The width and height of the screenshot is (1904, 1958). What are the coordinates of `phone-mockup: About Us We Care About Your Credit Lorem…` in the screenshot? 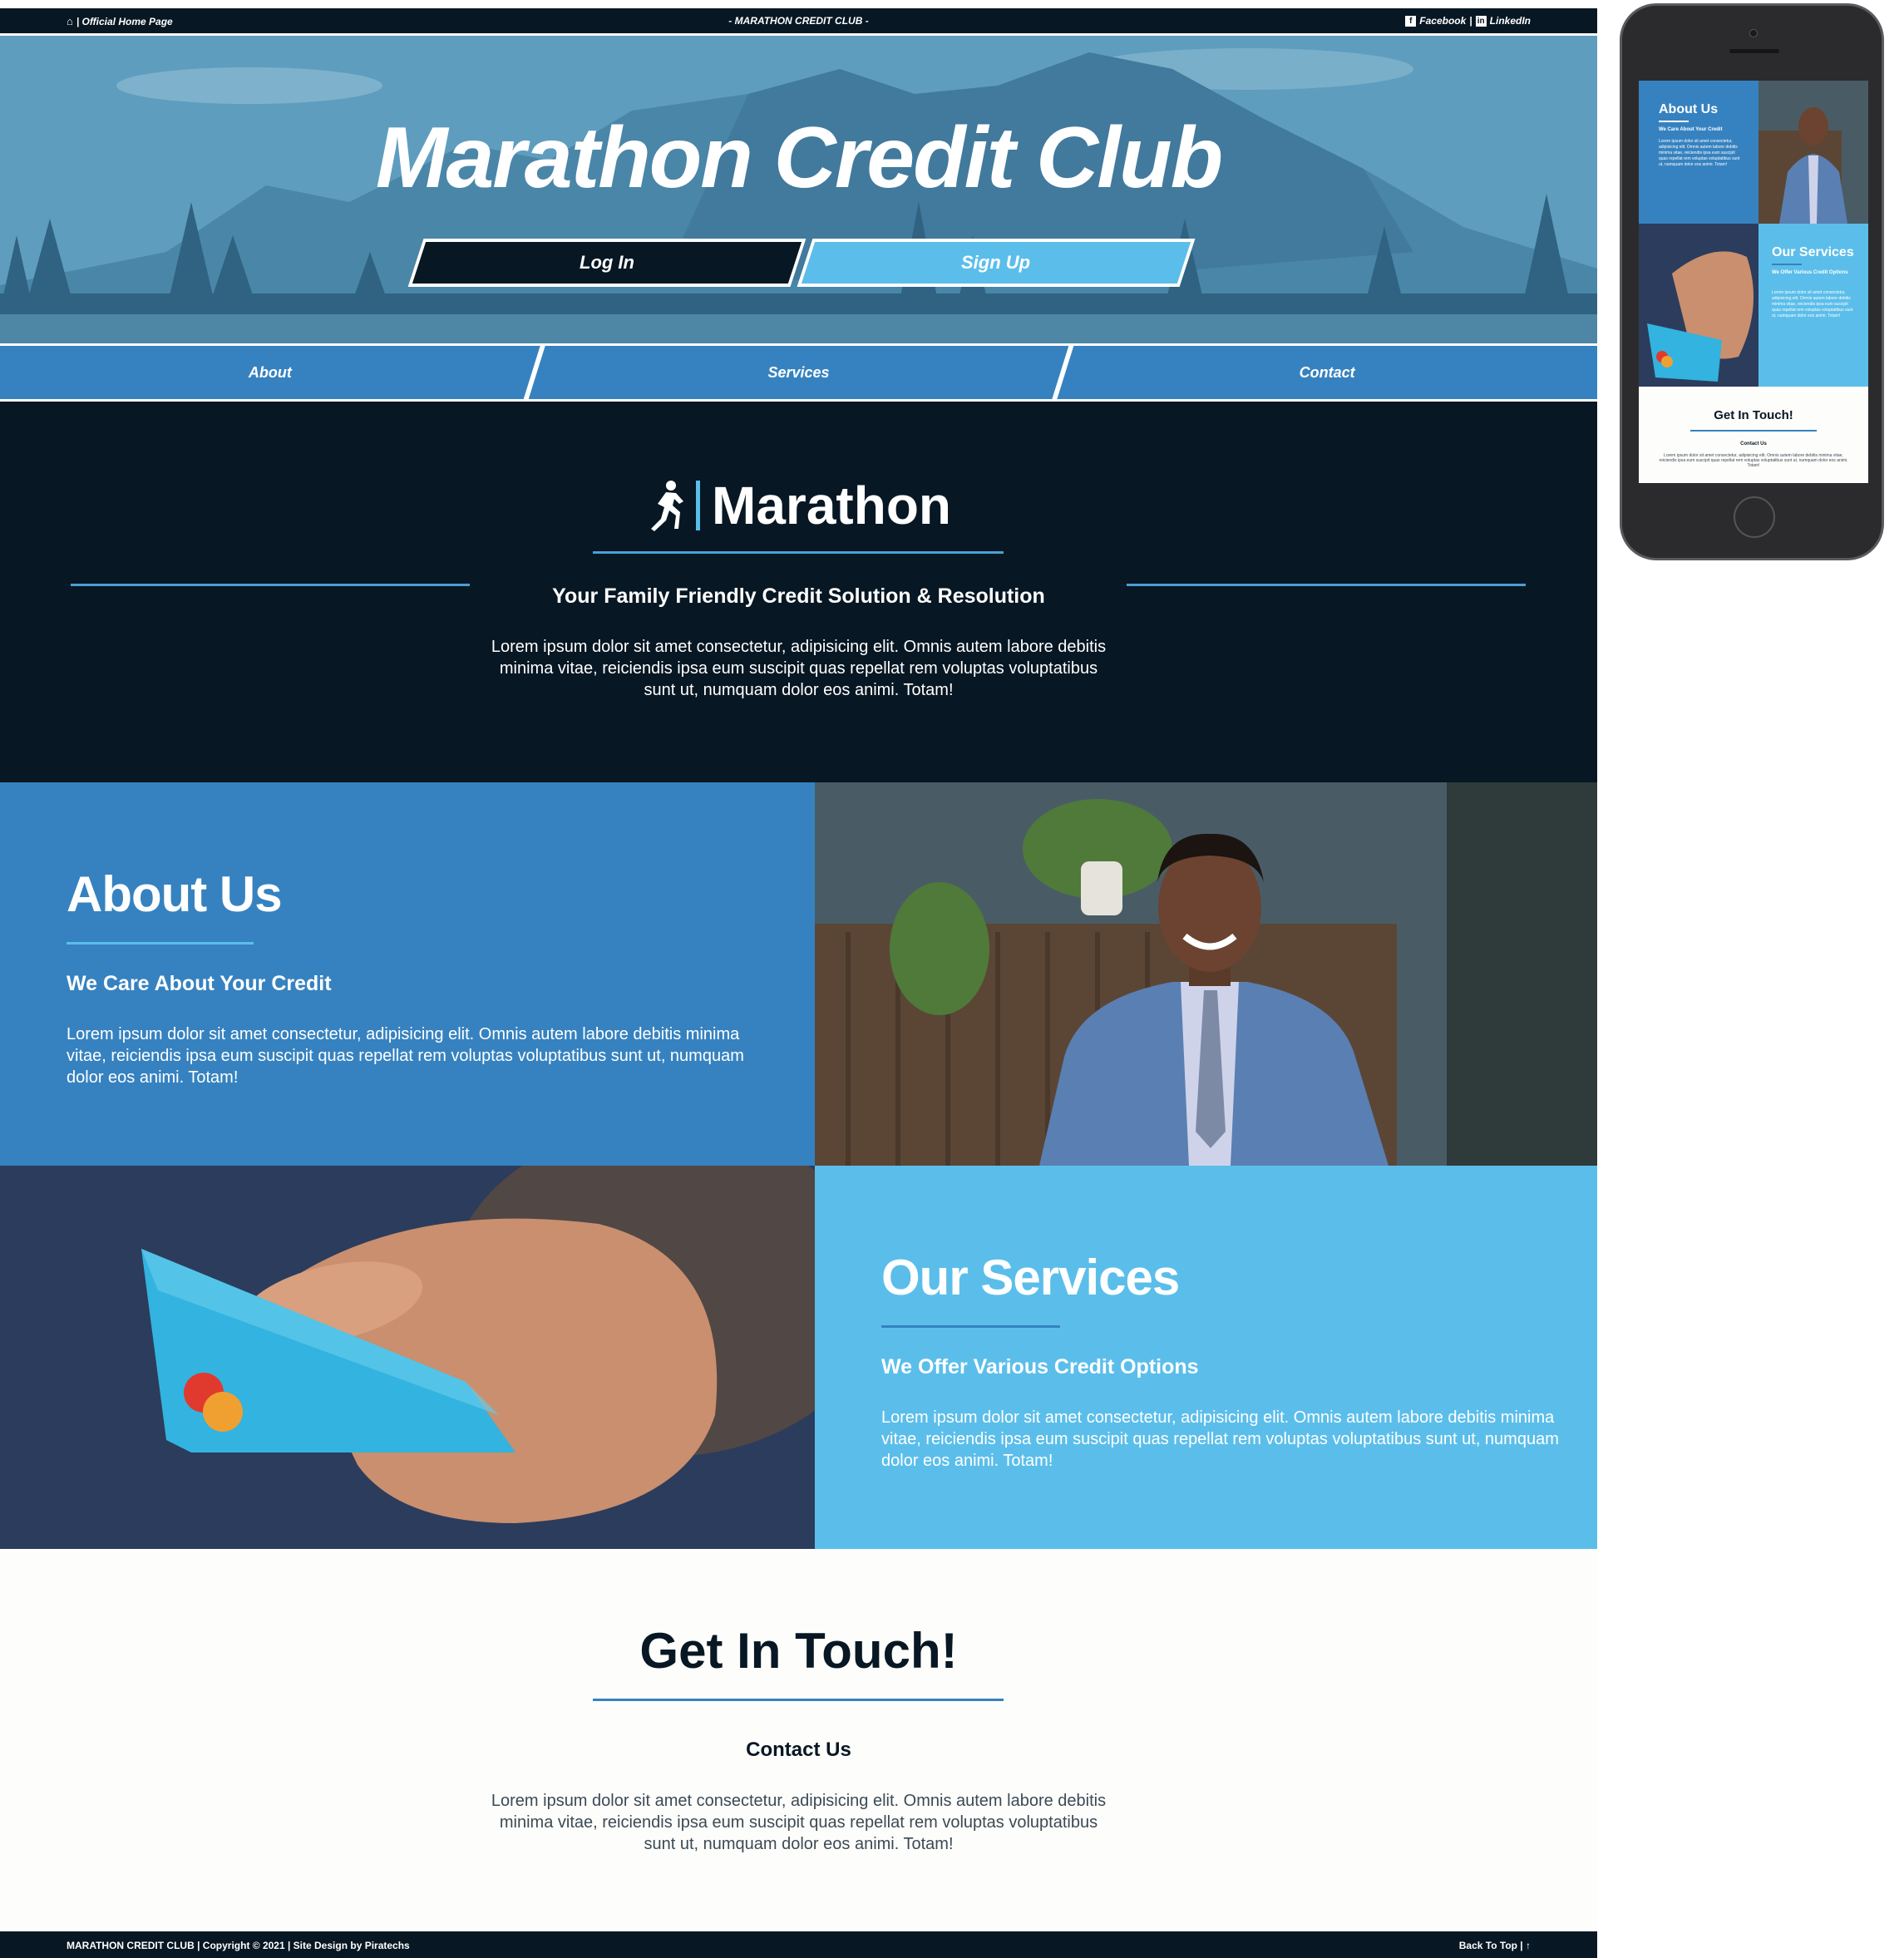 It's located at (1752, 281).